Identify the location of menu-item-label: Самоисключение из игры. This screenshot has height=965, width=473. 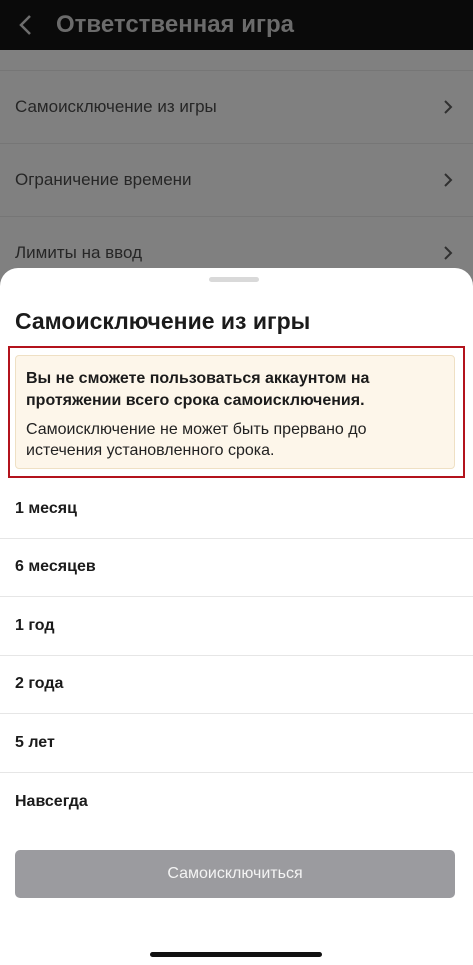
(116, 106).